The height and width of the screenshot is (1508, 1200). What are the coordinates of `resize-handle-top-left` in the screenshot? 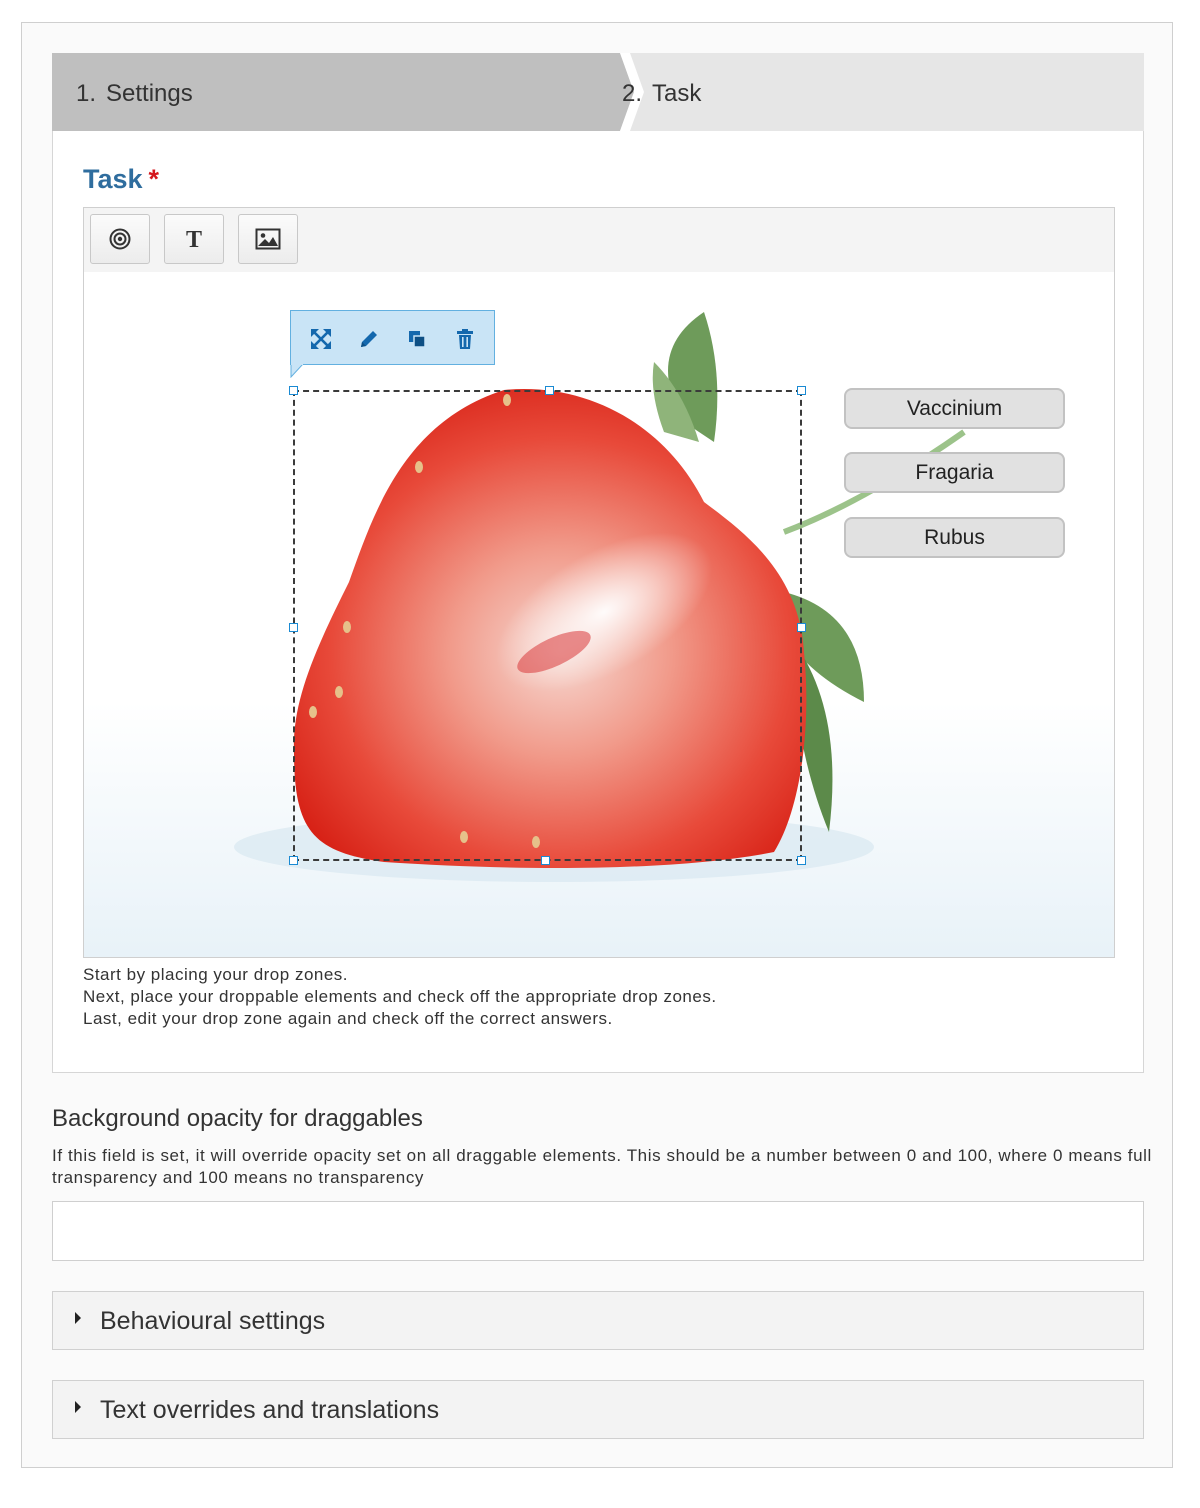 It's located at (293, 390).